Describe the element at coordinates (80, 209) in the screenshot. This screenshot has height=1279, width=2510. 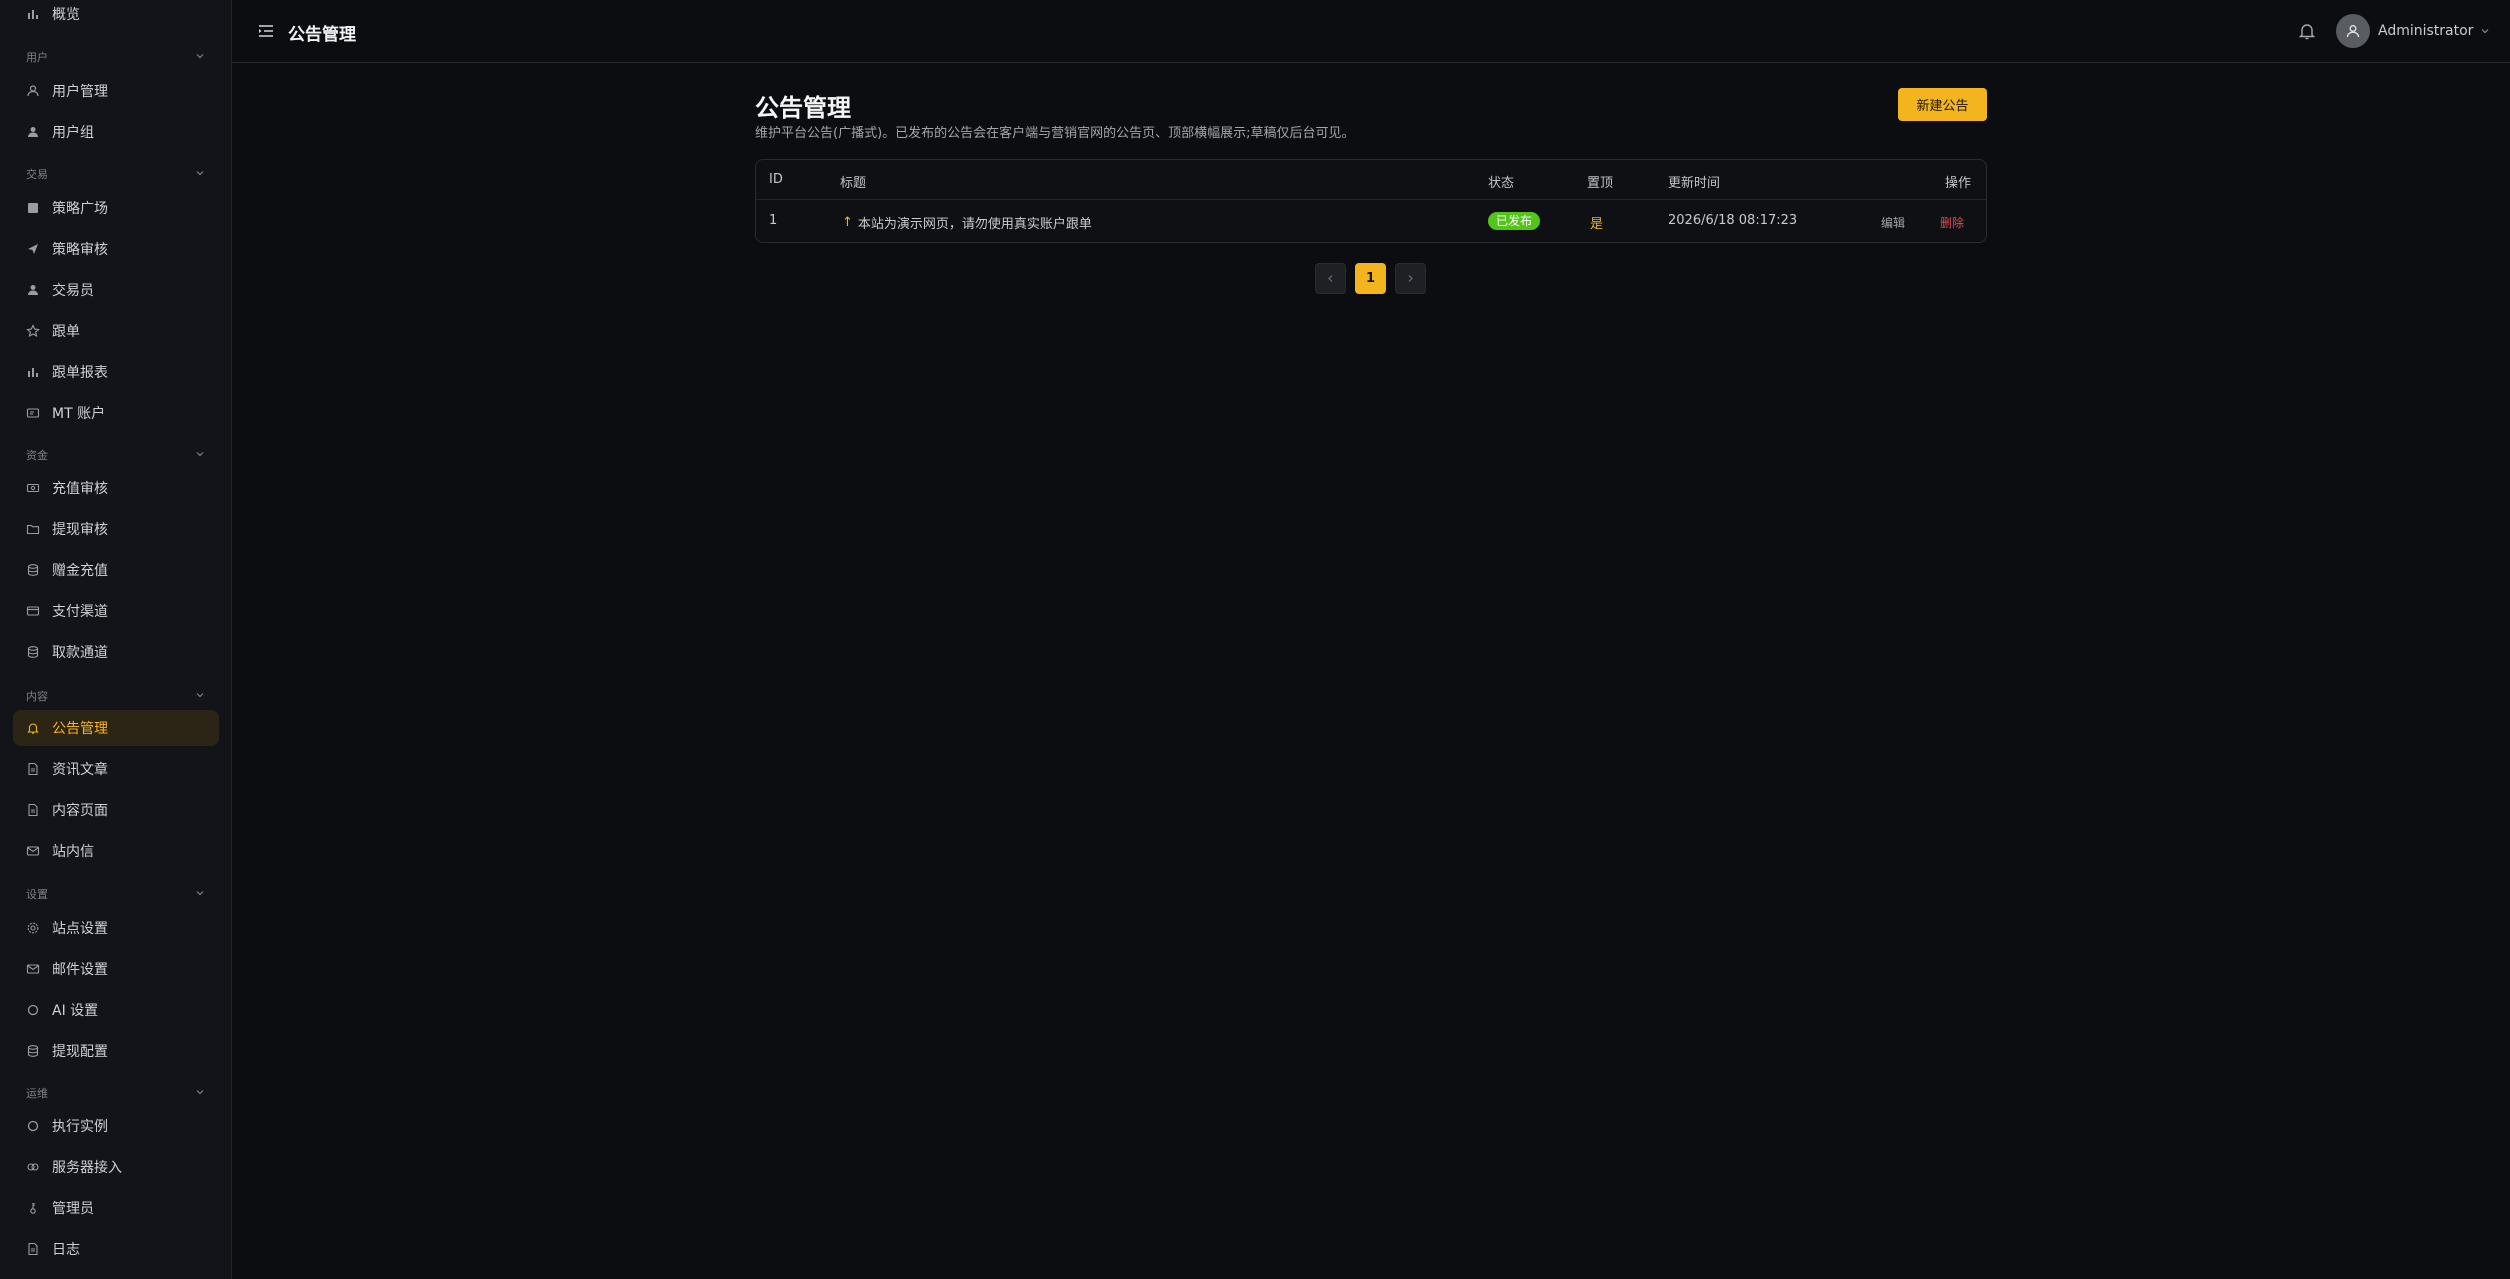
I see `sidebar-item-label: 策略广场` at that location.